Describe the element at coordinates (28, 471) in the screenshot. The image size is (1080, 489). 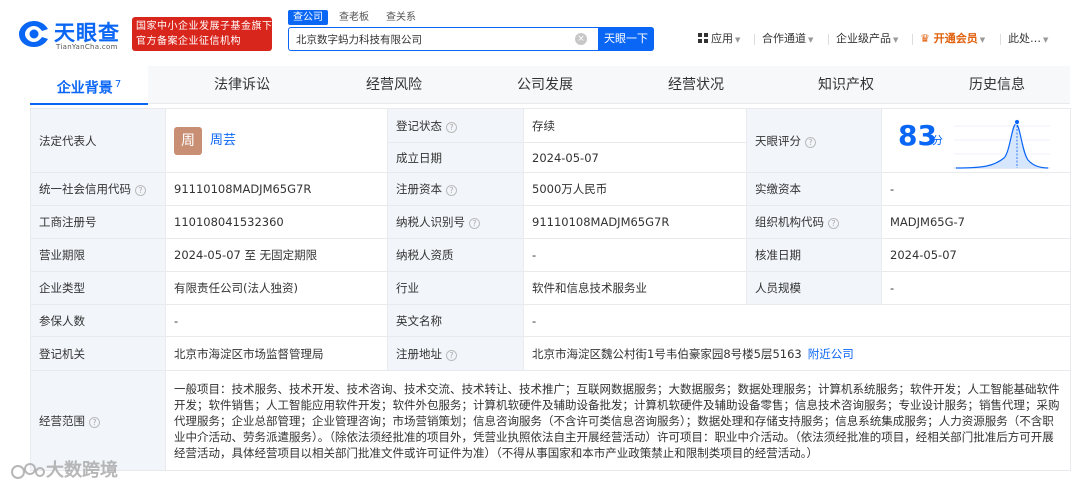
I see `watermark-logo-icon` at that location.